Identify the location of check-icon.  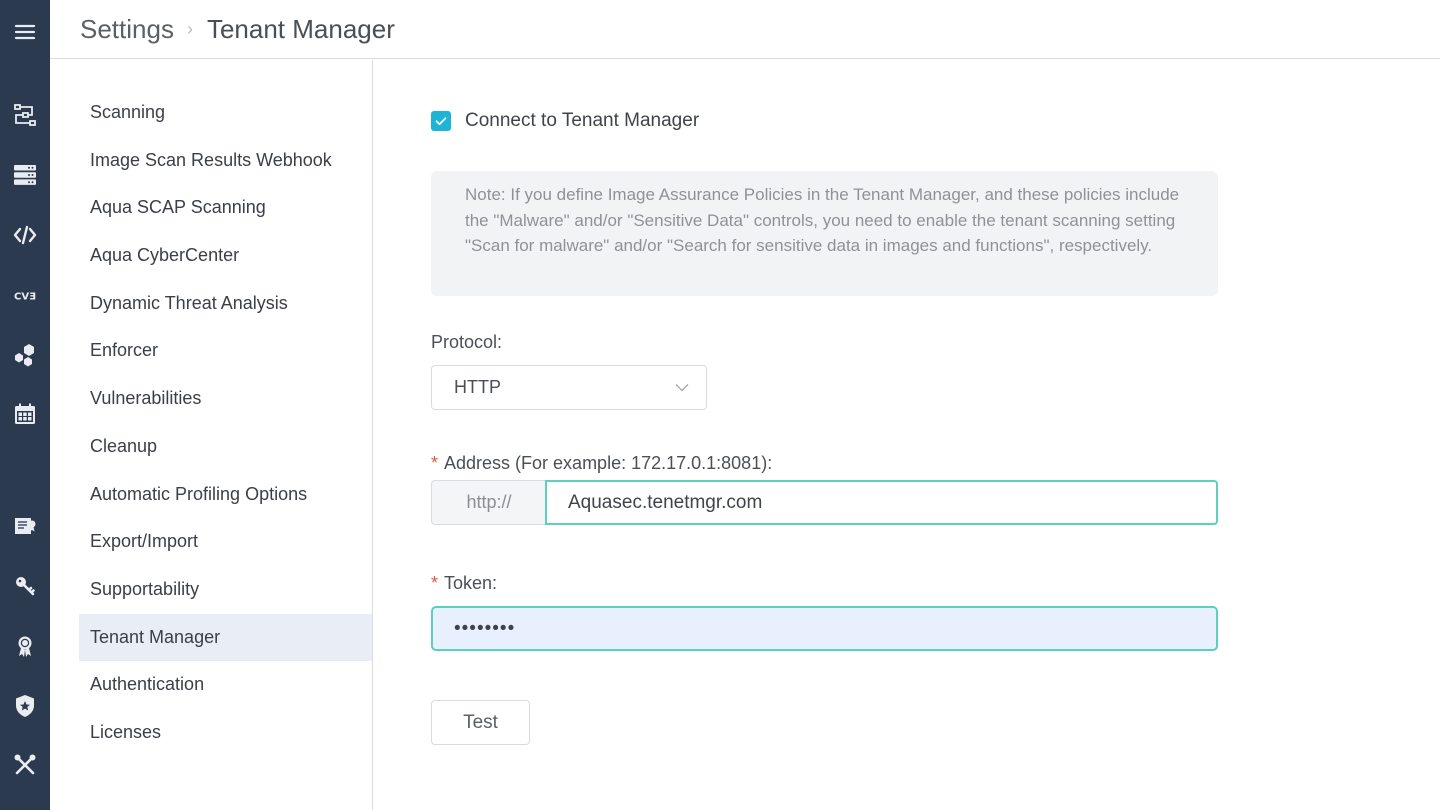
(441, 121).